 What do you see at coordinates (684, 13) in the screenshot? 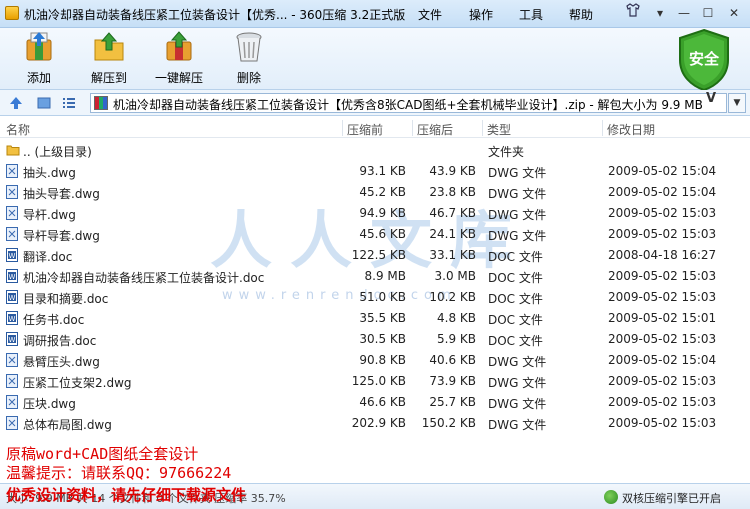
I see `minimize-icon: —` at bounding box center [684, 13].